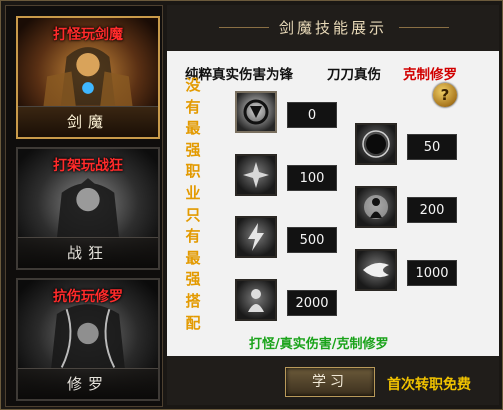  I want to click on skill-value: 2000, so click(312, 303).